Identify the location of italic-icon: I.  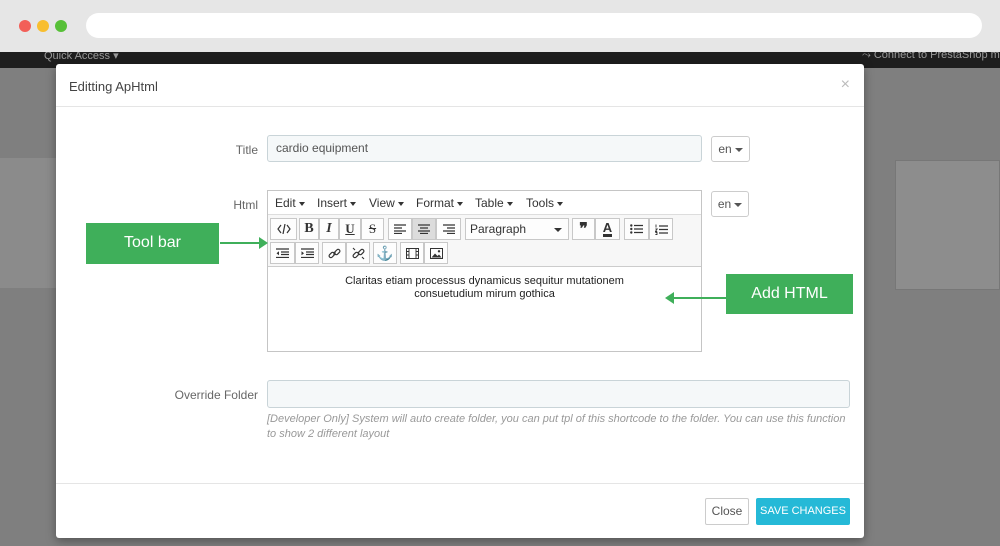
(329, 229).